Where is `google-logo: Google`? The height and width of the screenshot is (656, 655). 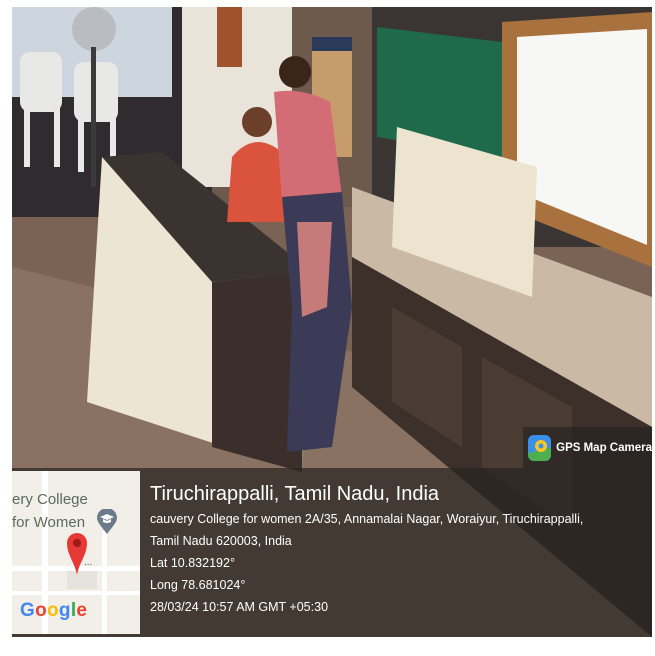 google-logo: Google is located at coordinates (54, 610).